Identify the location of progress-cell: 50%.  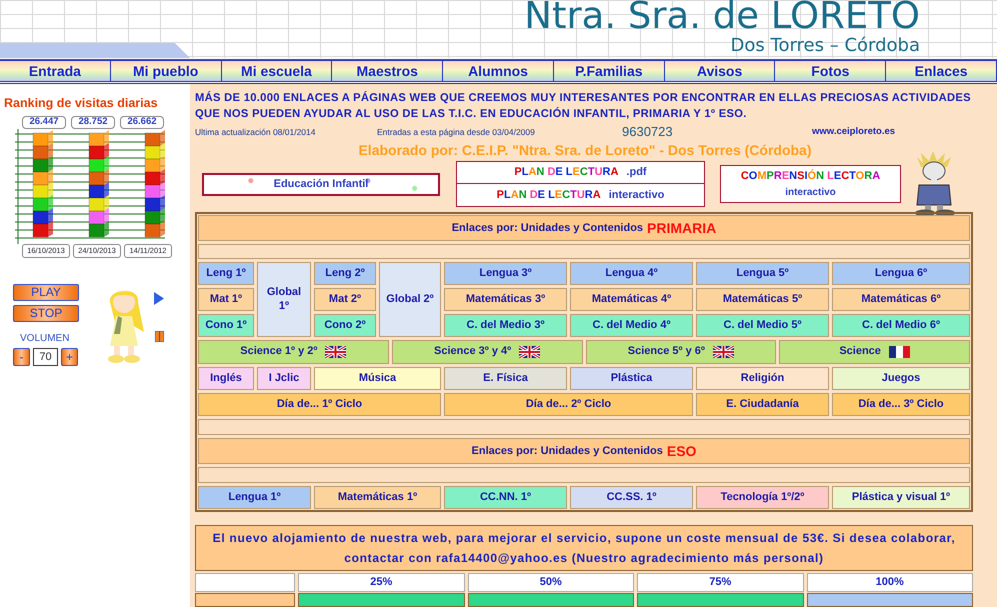
(551, 582).